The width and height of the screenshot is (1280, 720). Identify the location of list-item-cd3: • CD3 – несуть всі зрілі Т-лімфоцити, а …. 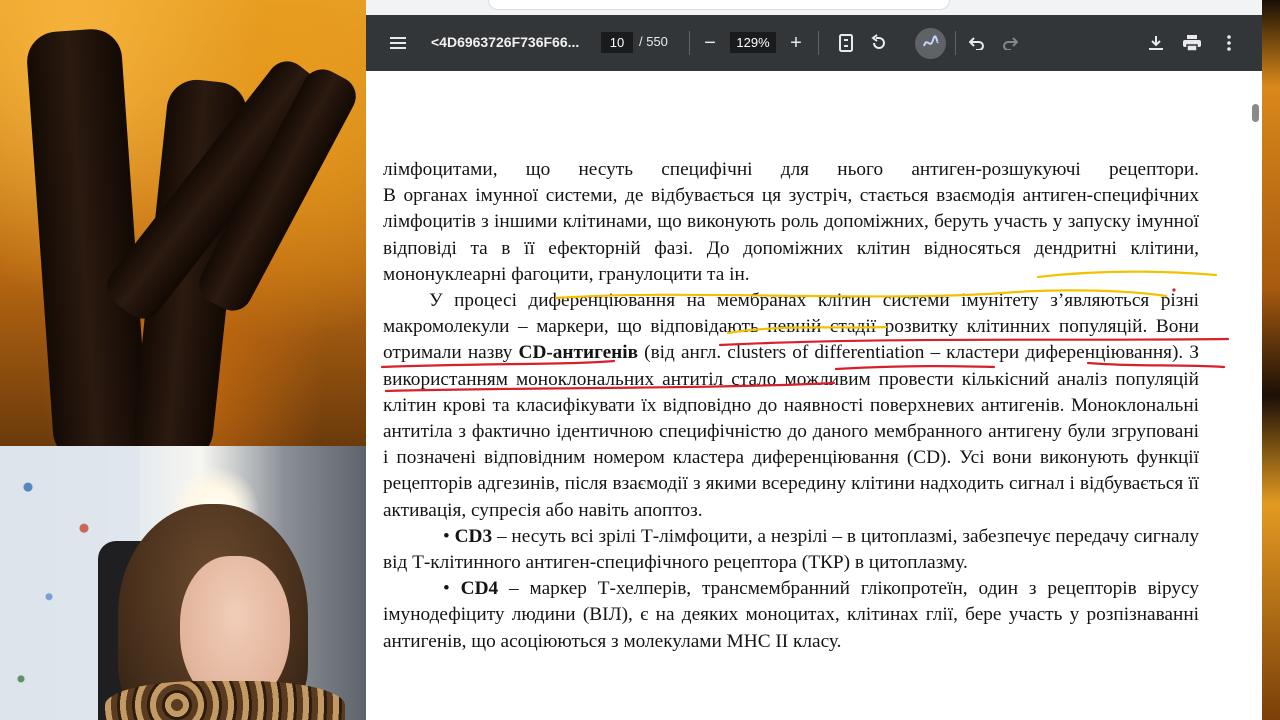
(791, 550).